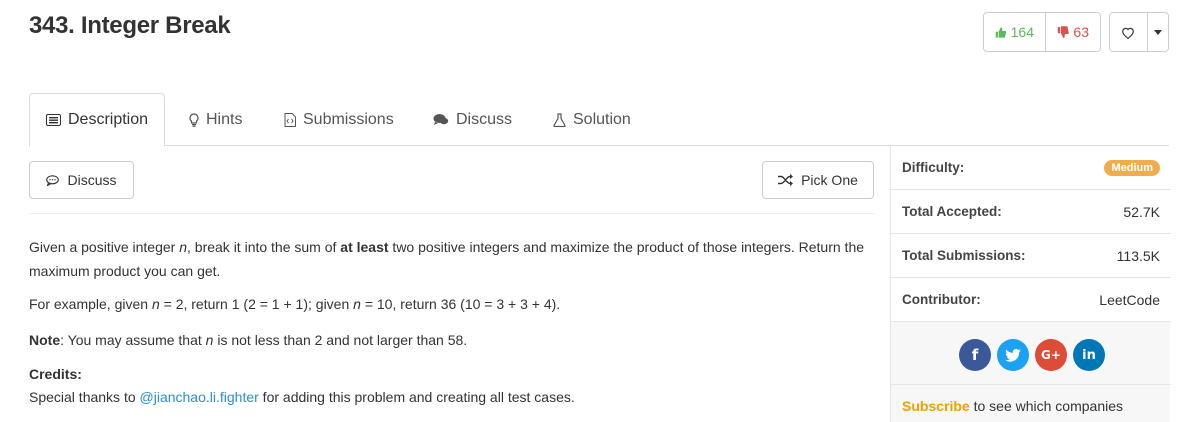  I want to click on tab-label: Hints, so click(224, 119).